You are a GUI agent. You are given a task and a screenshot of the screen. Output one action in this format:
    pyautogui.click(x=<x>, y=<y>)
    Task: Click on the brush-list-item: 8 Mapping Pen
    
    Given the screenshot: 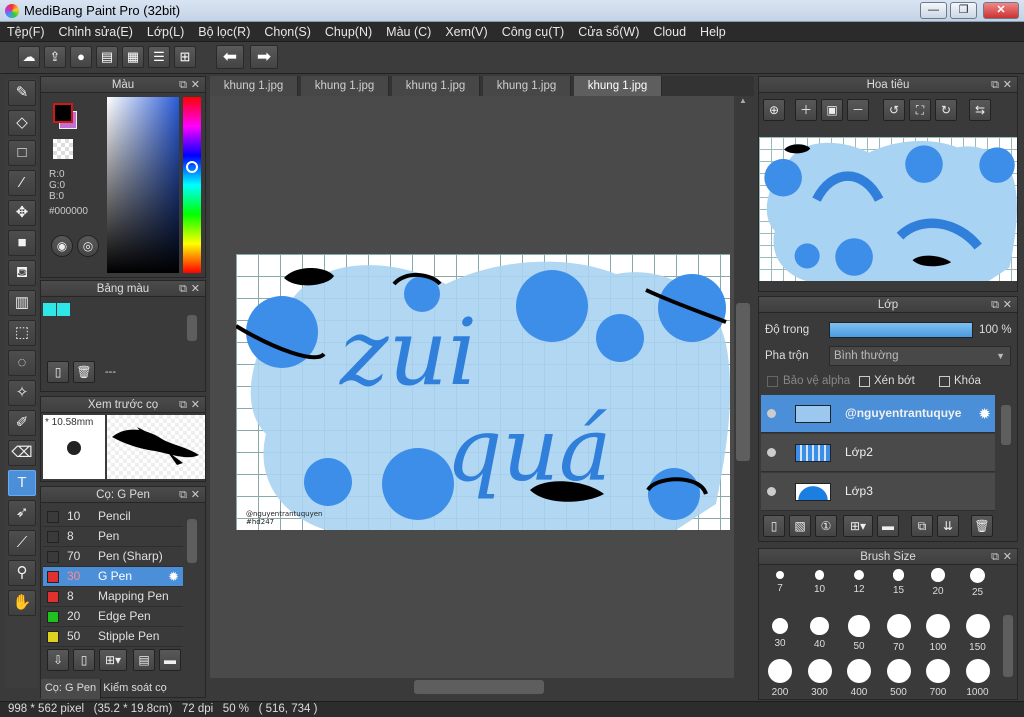 What is the action you would take?
    pyautogui.click(x=113, y=597)
    